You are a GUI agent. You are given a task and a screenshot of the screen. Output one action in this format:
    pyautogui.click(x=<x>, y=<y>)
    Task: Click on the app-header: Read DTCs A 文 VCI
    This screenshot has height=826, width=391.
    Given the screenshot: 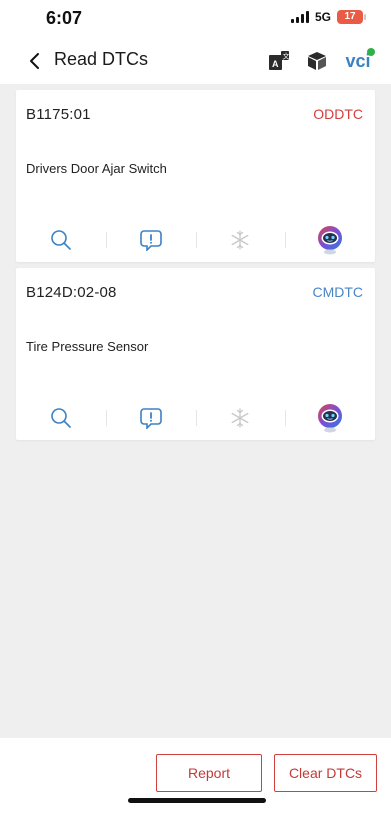 What is the action you would take?
    pyautogui.click(x=195, y=61)
    